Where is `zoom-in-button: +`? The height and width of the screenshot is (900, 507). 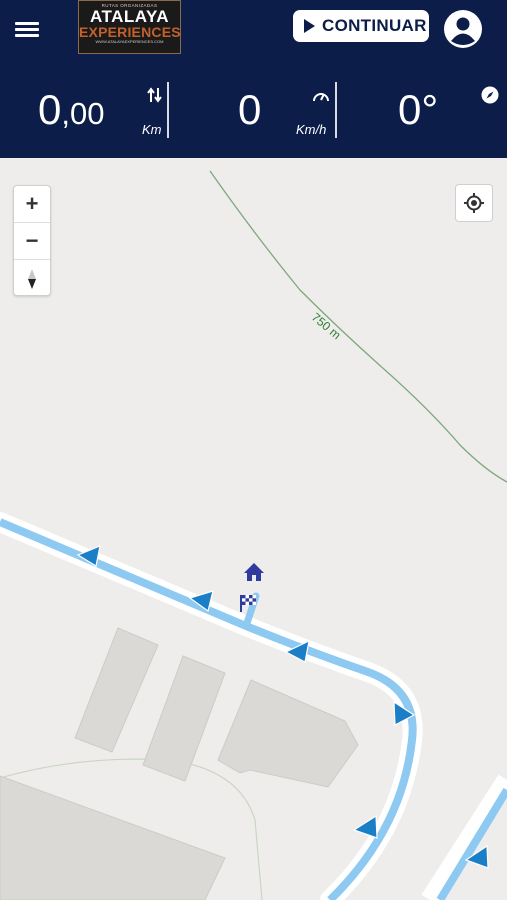 zoom-in-button: + is located at coordinates (32, 204).